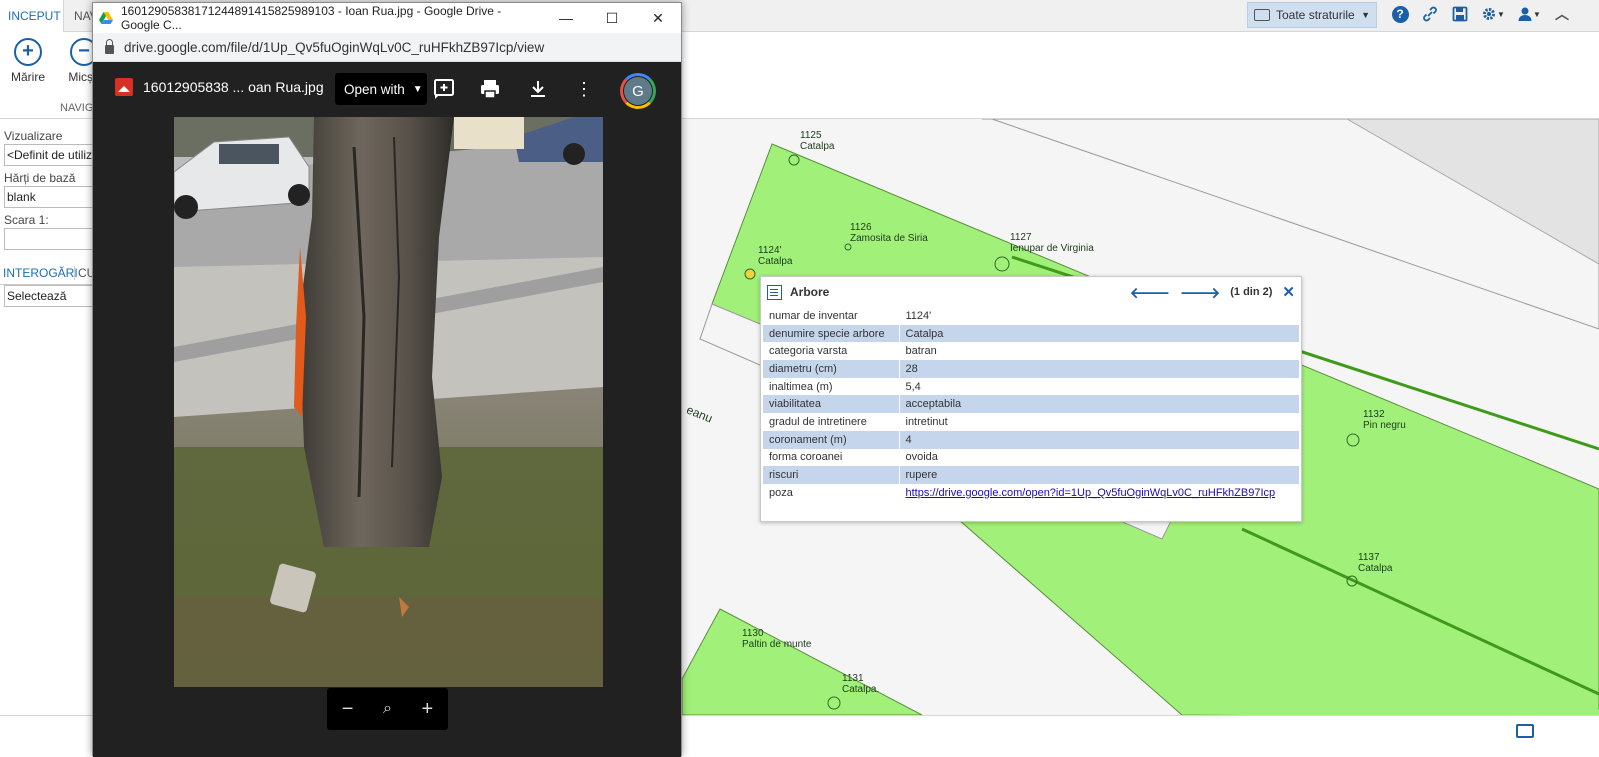 This screenshot has height=757, width=1599. I want to click on map-label-1131: 1131 Catalpa., so click(860, 684).